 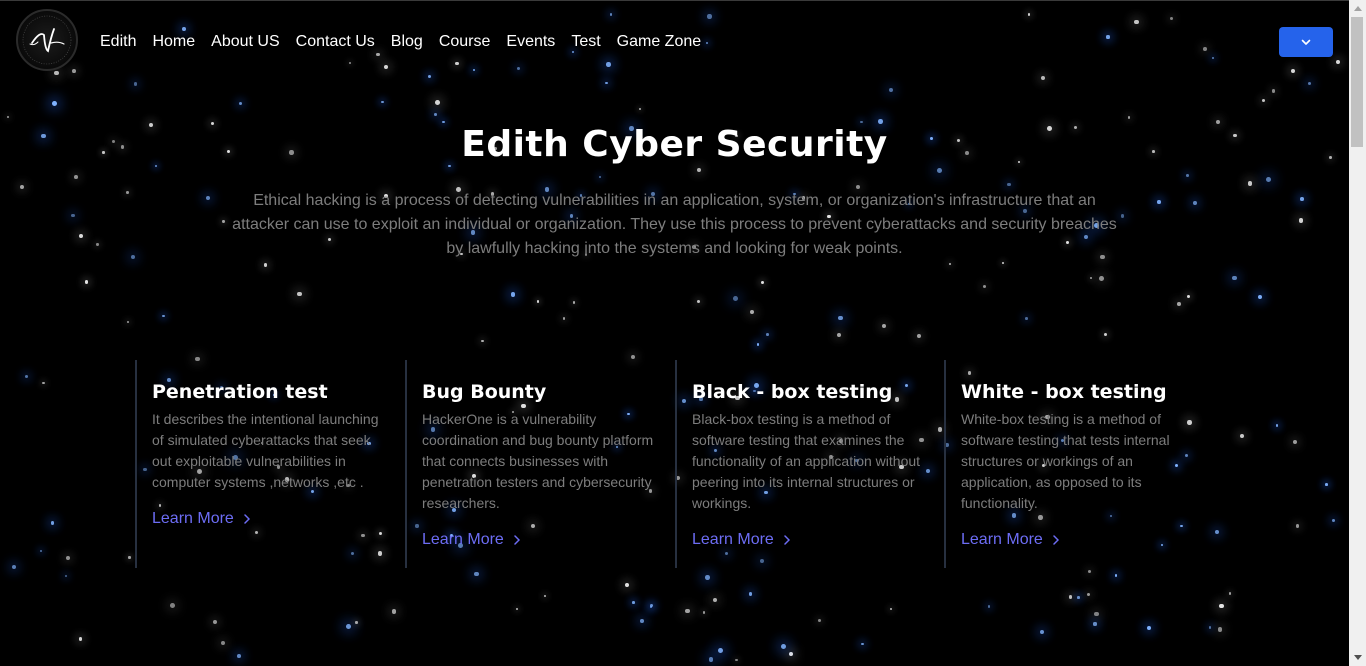 What do you see at coordinates (1357, 8) in the screenshot?
I see `scroll-up-arrow-icon` at bounding box center [1357, 8].